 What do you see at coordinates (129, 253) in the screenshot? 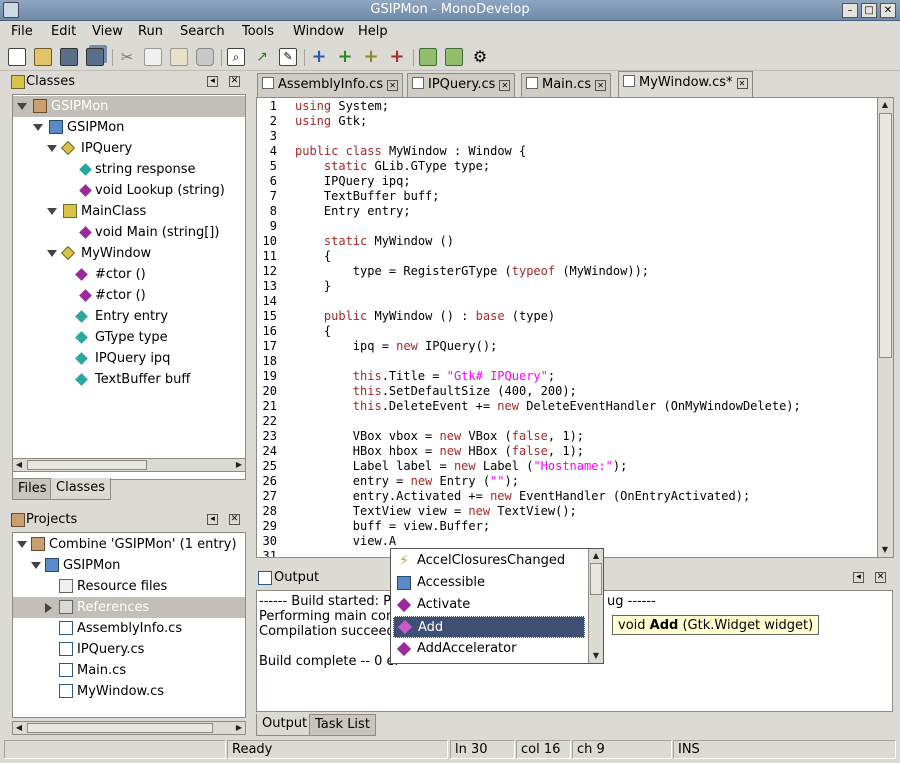
I see `tree-row: MyWindow` at bounding box center [129, 253].